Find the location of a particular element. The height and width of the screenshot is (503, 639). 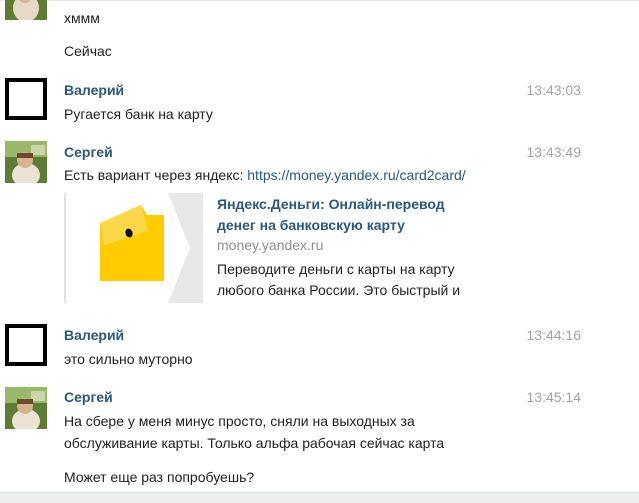

preview-title-line: Яндекс.Деньги: Онлайн-перевод is located at coordinates (331, 204).